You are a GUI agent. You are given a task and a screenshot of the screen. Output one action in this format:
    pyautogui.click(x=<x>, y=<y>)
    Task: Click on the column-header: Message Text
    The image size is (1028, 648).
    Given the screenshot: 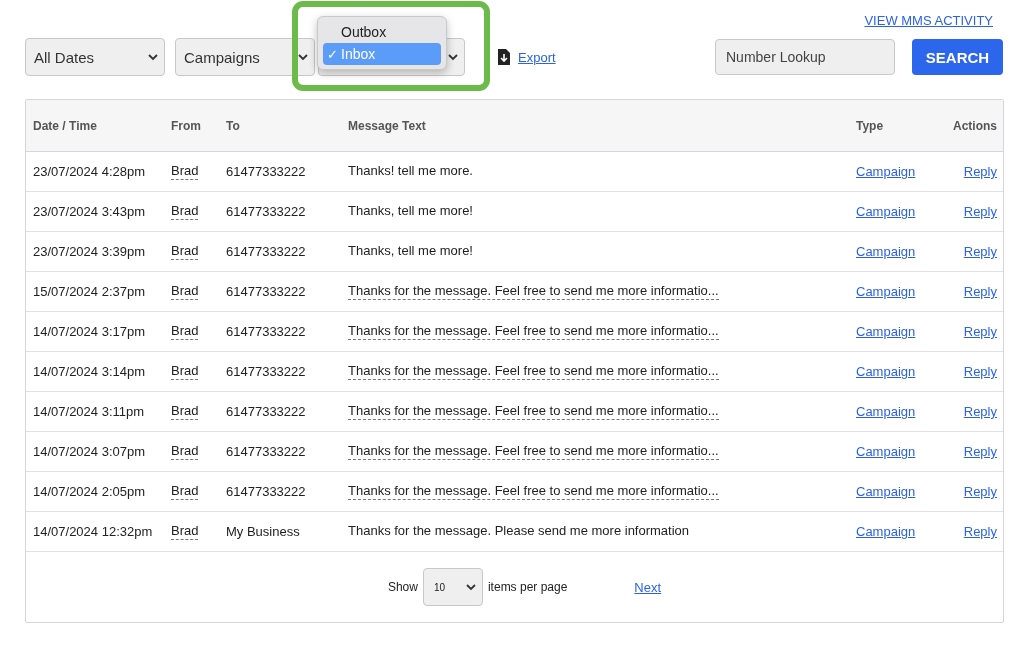 What is the action you would take?
    pyautogui.click(x=387, y=125)
    